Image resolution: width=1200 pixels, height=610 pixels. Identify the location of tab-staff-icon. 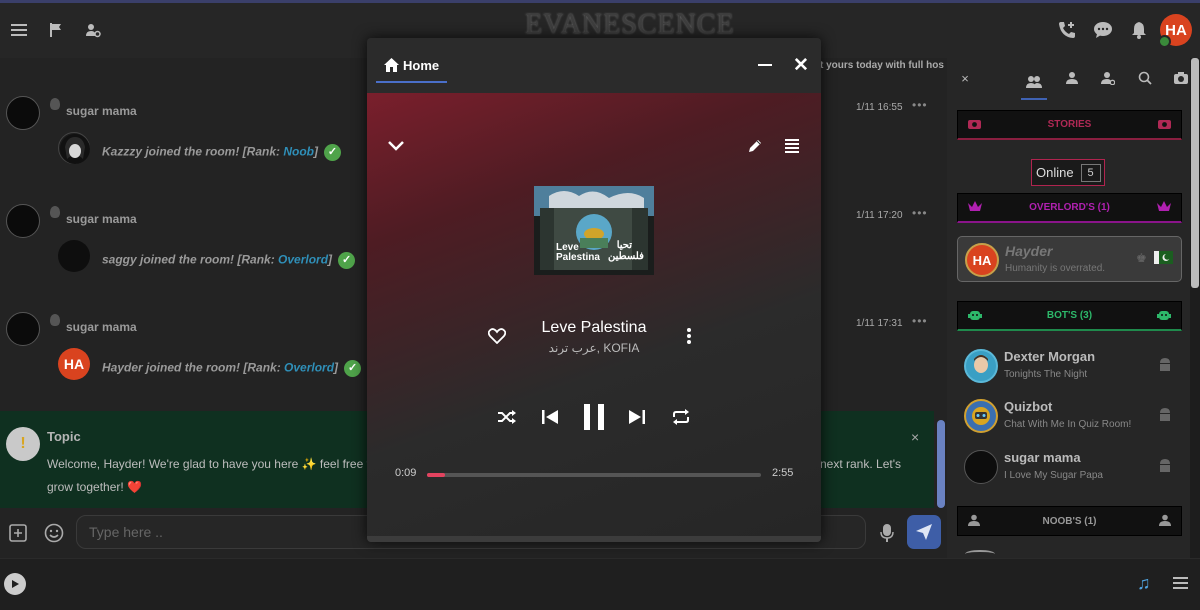
(1108, 78).